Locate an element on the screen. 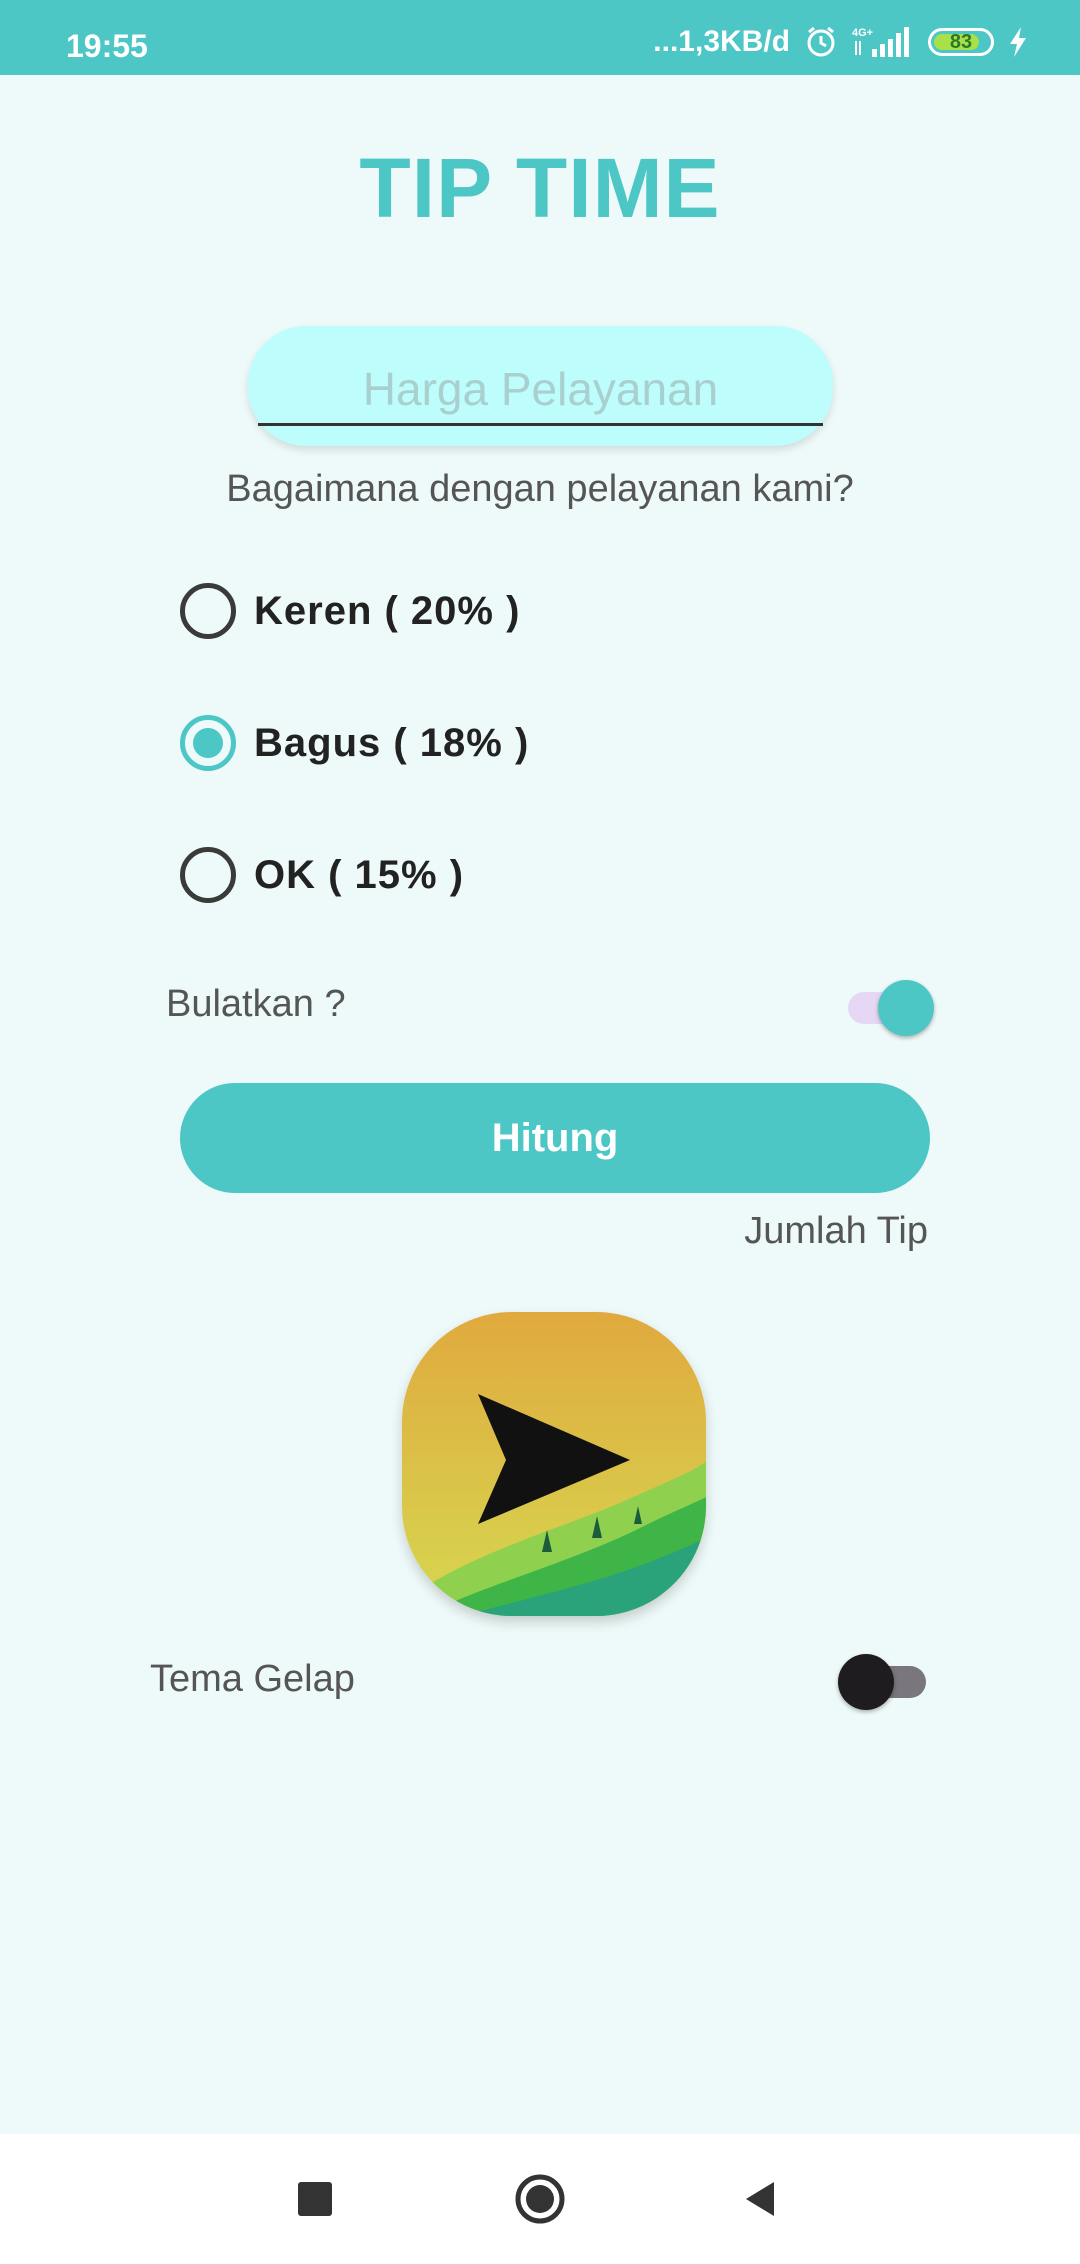  radio-option-keren: Keren ( 20% ) is located at coordinates (350, 611).